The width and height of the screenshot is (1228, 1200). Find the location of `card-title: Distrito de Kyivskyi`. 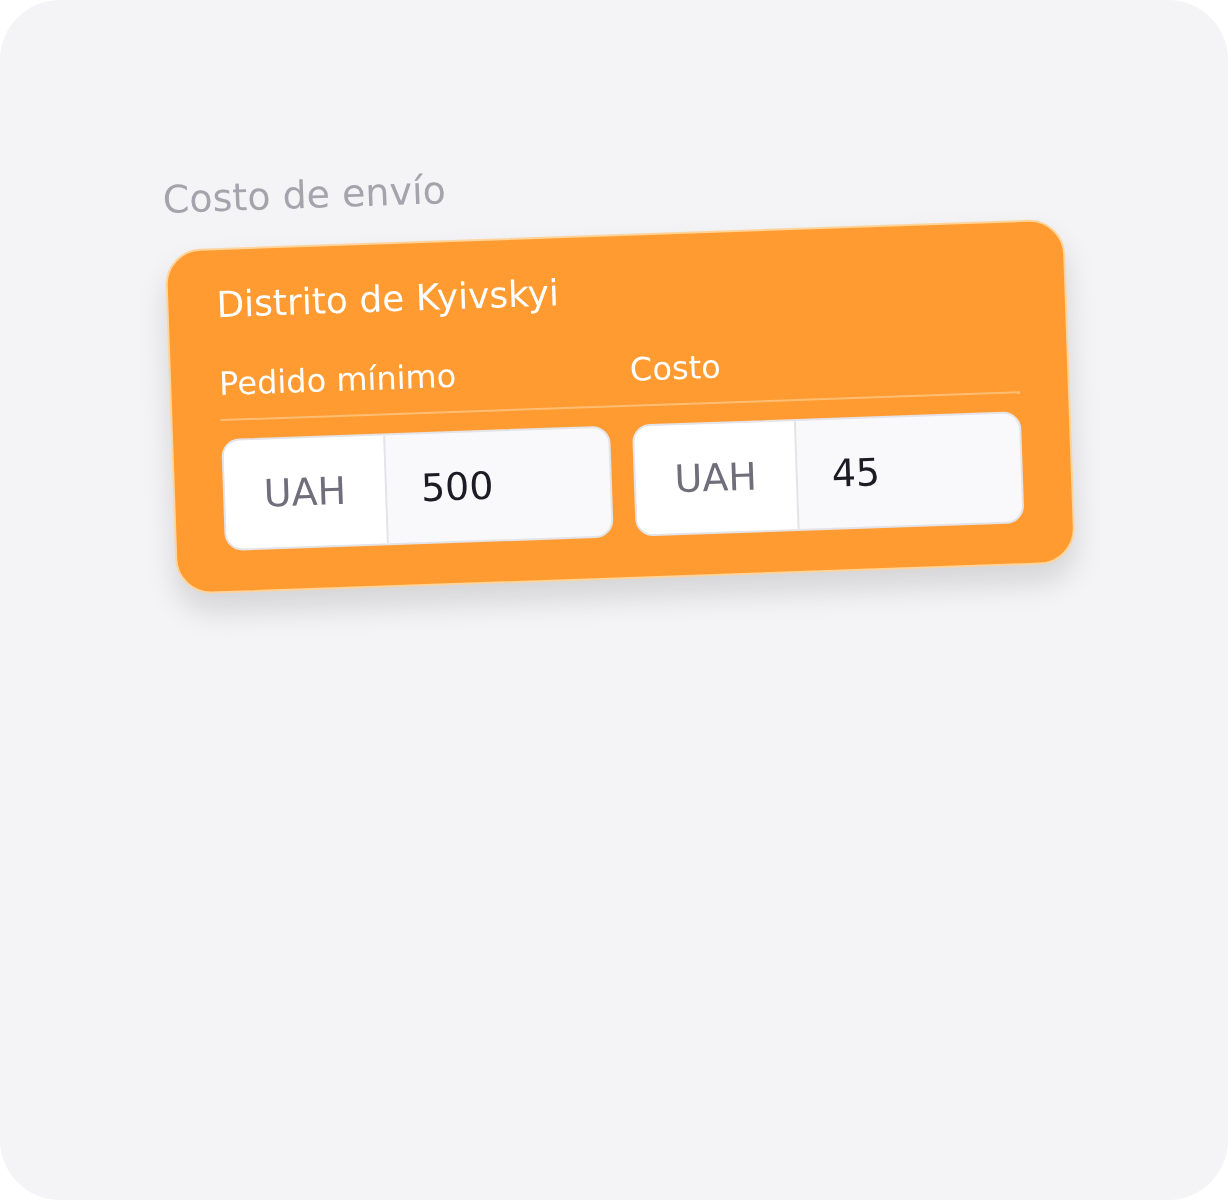

card-title: Distrito de Kyivskyi is located at coordinates (387, 299).